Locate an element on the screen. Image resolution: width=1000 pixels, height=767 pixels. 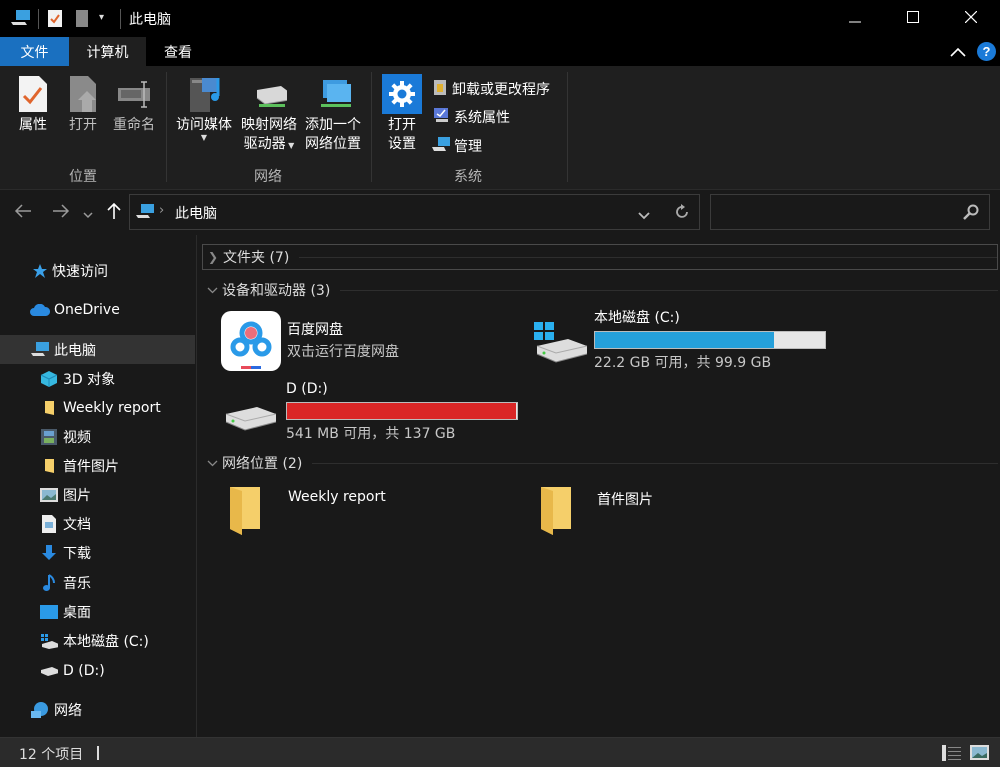
close-button is located at coordinates (971, 18).